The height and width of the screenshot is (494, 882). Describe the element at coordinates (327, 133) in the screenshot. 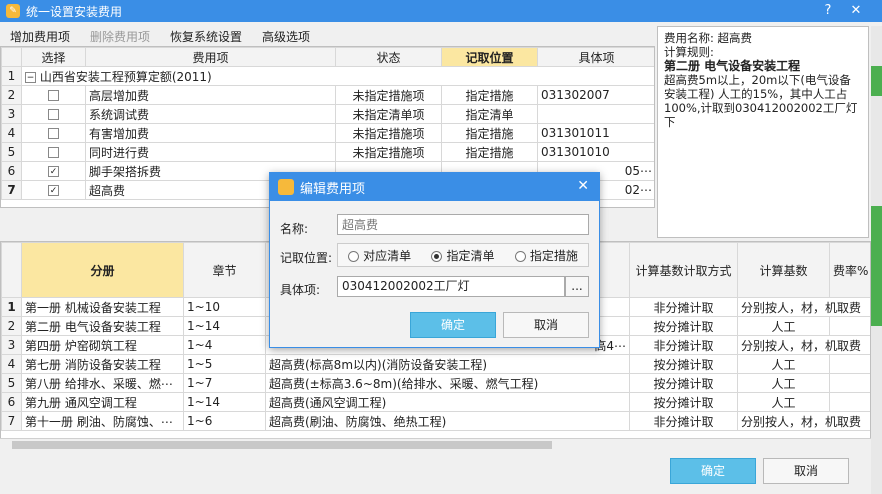

I see `table-row: 4 有害增加费 未指定措施项 指定措施 031301011` at that location.